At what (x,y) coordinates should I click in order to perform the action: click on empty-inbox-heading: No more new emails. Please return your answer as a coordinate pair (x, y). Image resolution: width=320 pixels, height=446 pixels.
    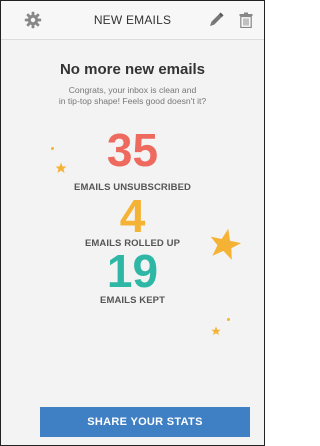
    Looking at the image, I should click on (132, 69).